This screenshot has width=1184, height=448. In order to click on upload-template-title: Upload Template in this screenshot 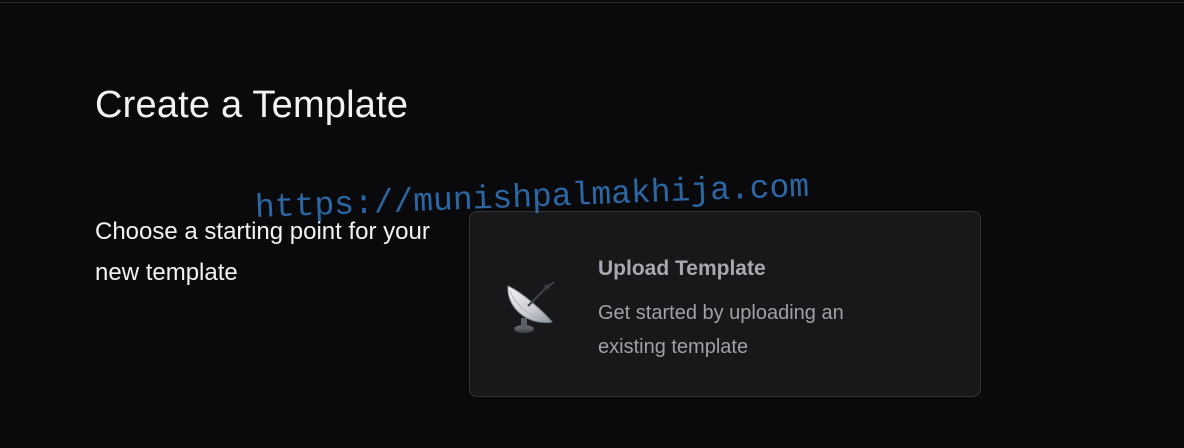, I will do `click(682, 268)`.